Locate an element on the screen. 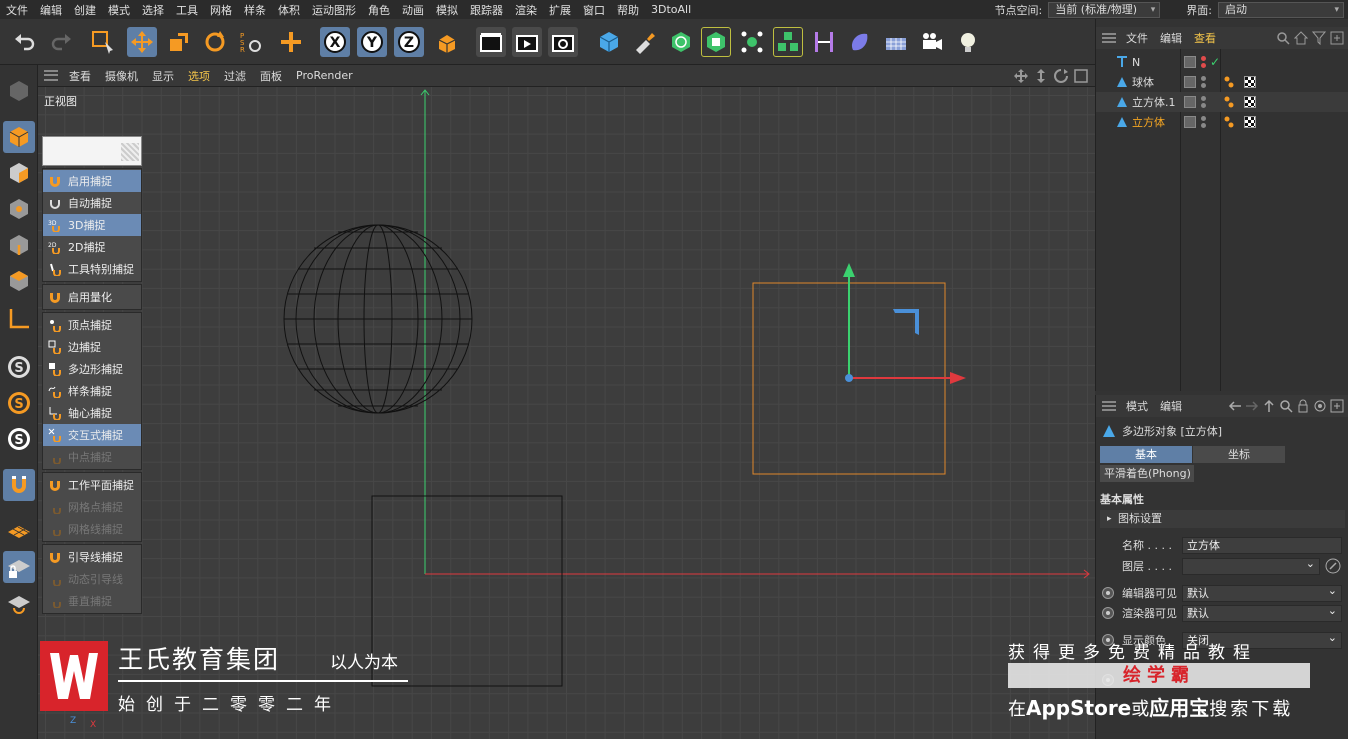 This screenshot has width=1348, height=739. z-axis-icon: Z is located at coordinates (409, 42).